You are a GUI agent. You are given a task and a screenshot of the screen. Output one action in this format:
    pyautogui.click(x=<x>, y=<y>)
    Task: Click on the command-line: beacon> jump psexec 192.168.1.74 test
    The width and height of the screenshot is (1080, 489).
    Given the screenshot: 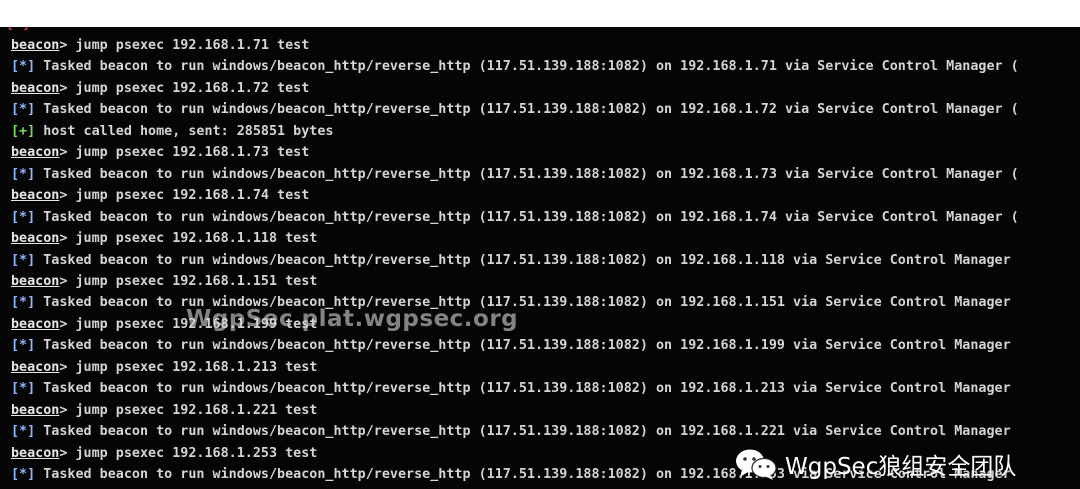 What is the action you would take?
    pyautogui.click(x=160, y=195)
    